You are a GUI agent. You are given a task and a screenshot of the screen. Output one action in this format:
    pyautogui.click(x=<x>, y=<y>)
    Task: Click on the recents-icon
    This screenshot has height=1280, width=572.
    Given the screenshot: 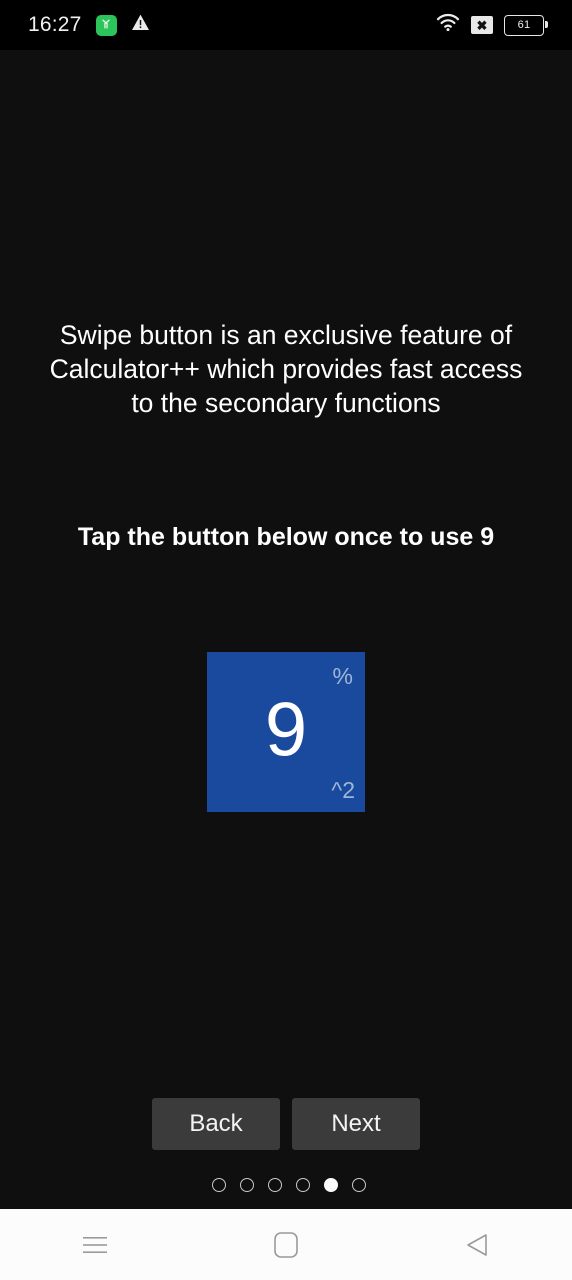 What is the action you would take?
    pyautogui.click(x=95, y=1245)
    